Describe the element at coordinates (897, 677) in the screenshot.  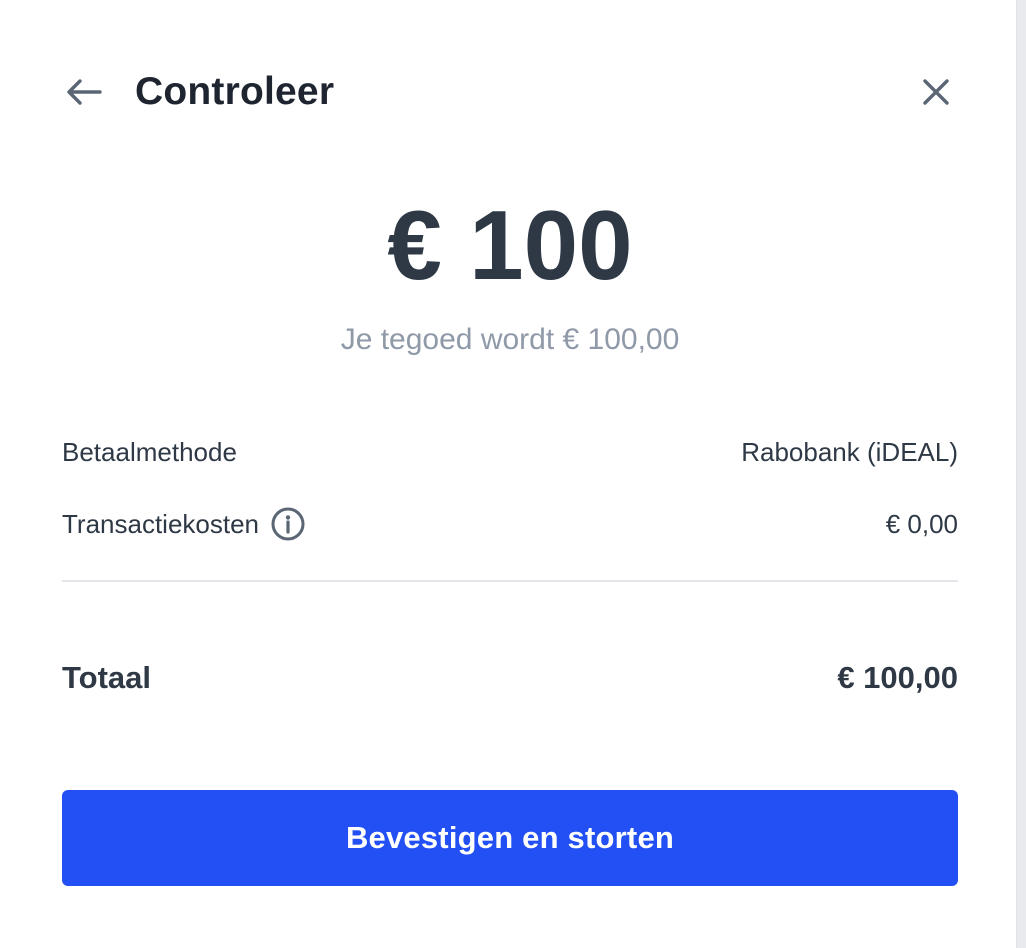
I see `total-value: € 100,00` at that location.